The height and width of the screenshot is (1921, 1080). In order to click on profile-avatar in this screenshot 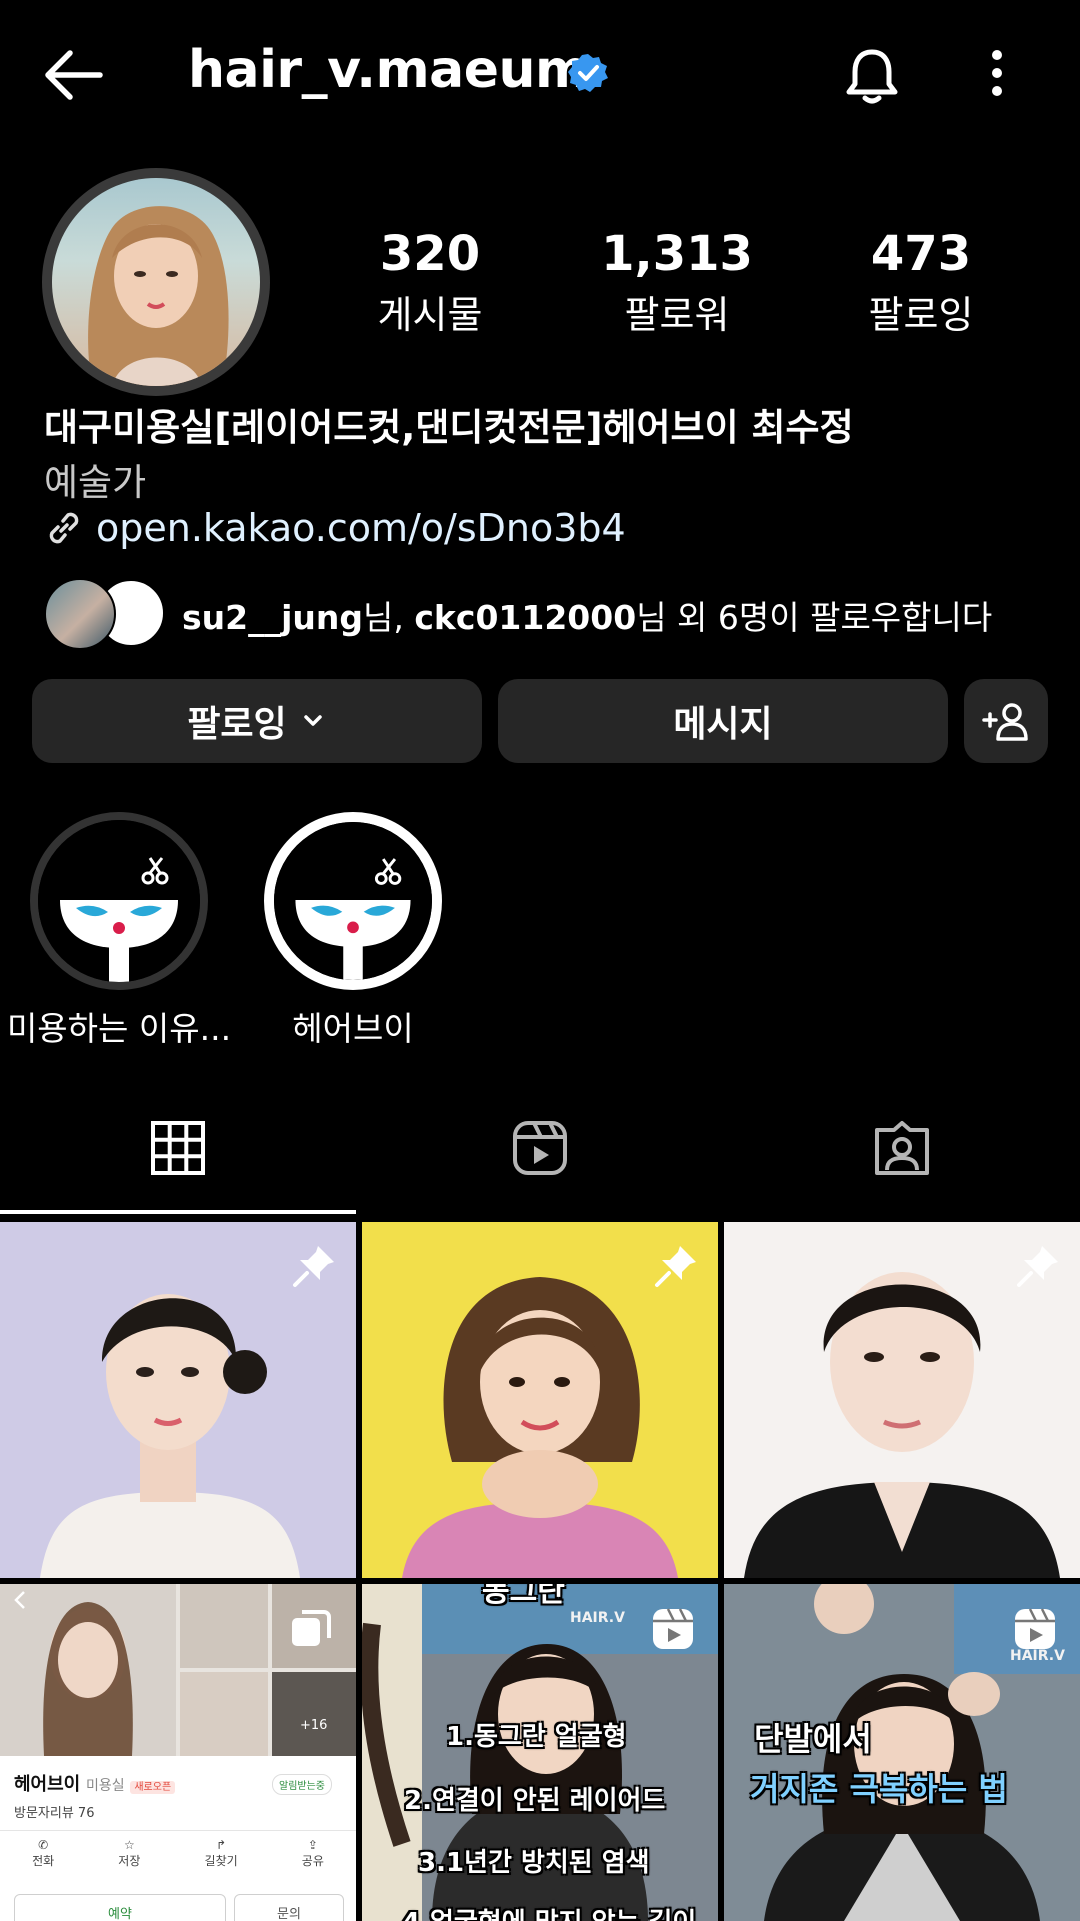, I will do `click(156, 282)`.